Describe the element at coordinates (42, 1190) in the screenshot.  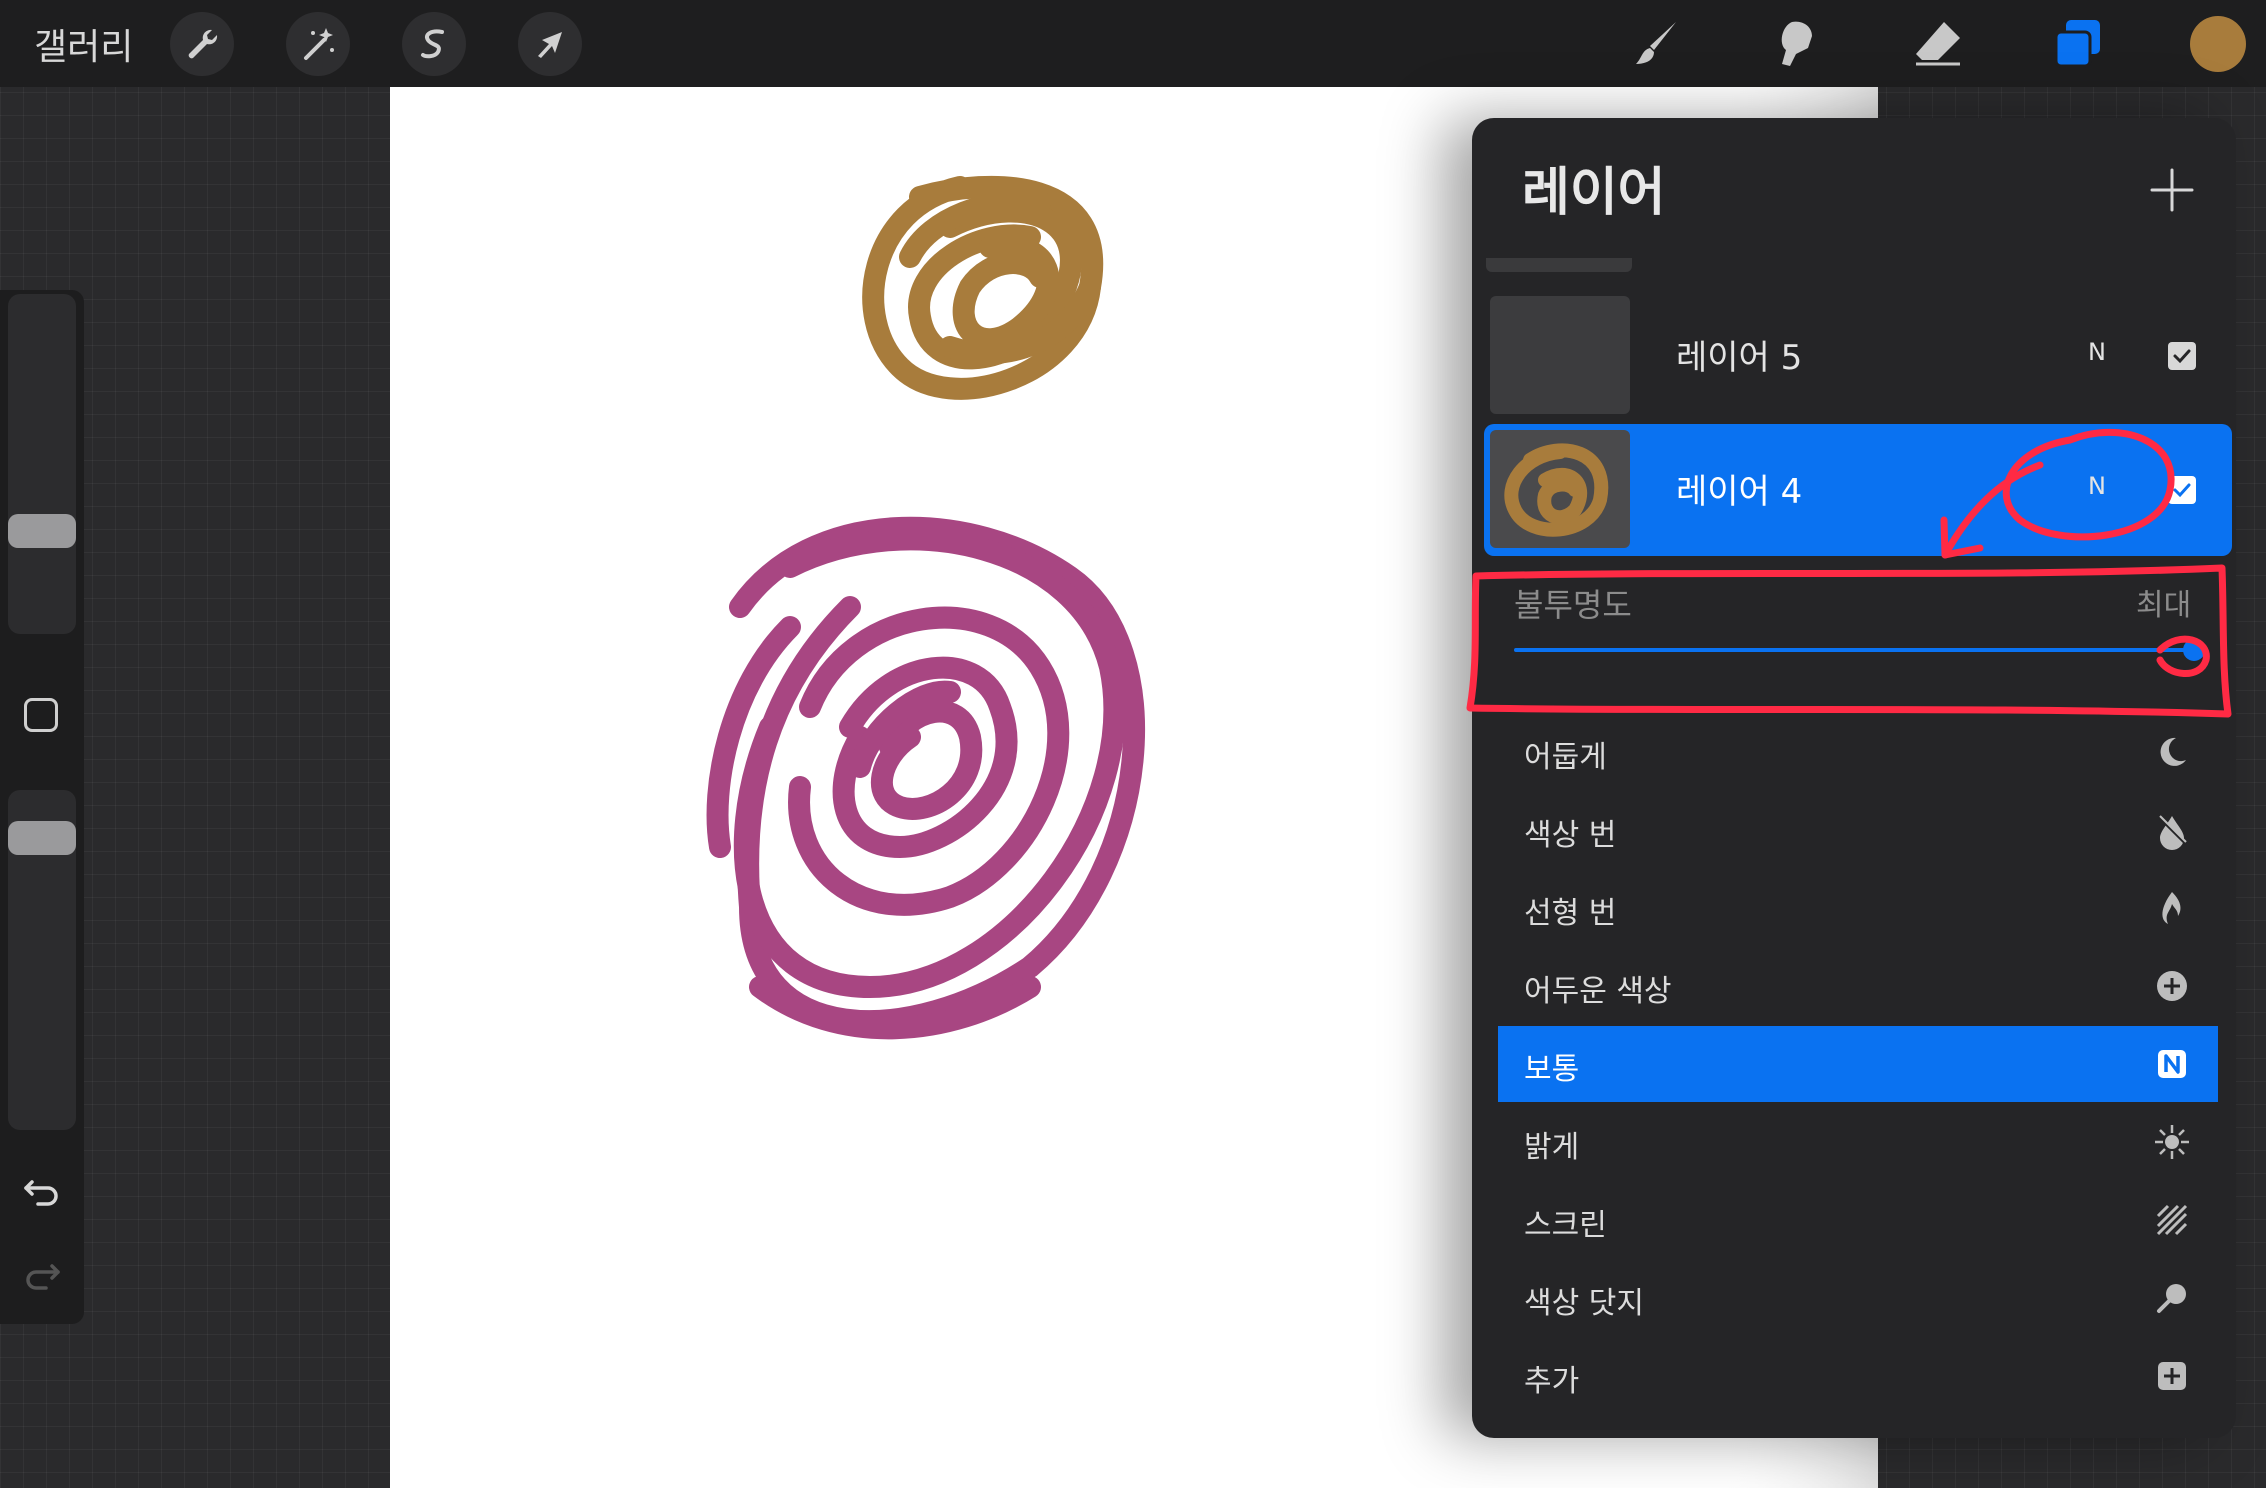
I see `undo-icon` at that location.